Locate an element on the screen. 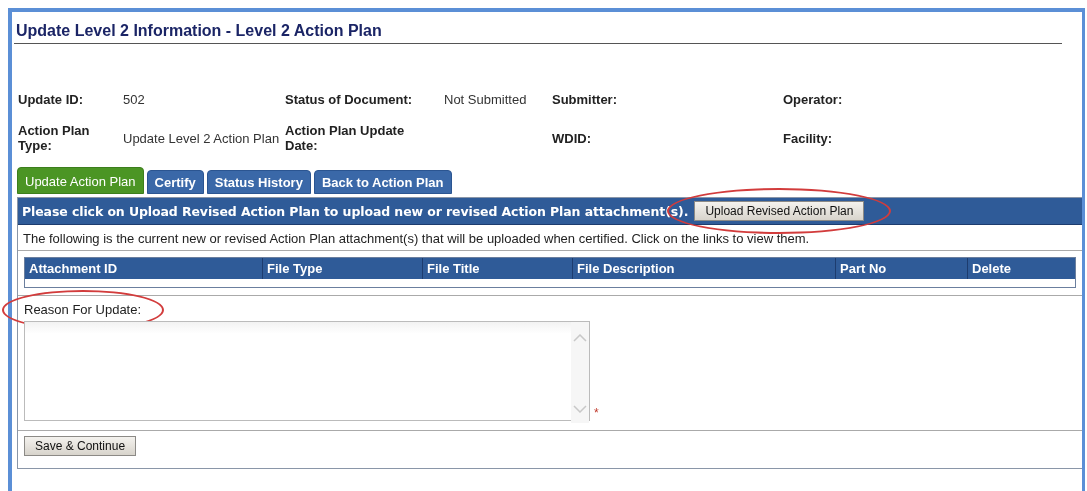 Image resolution: width=1087 pixels, height=491 pixels. field-label: Update ID: is located at coordinates (51, 99).